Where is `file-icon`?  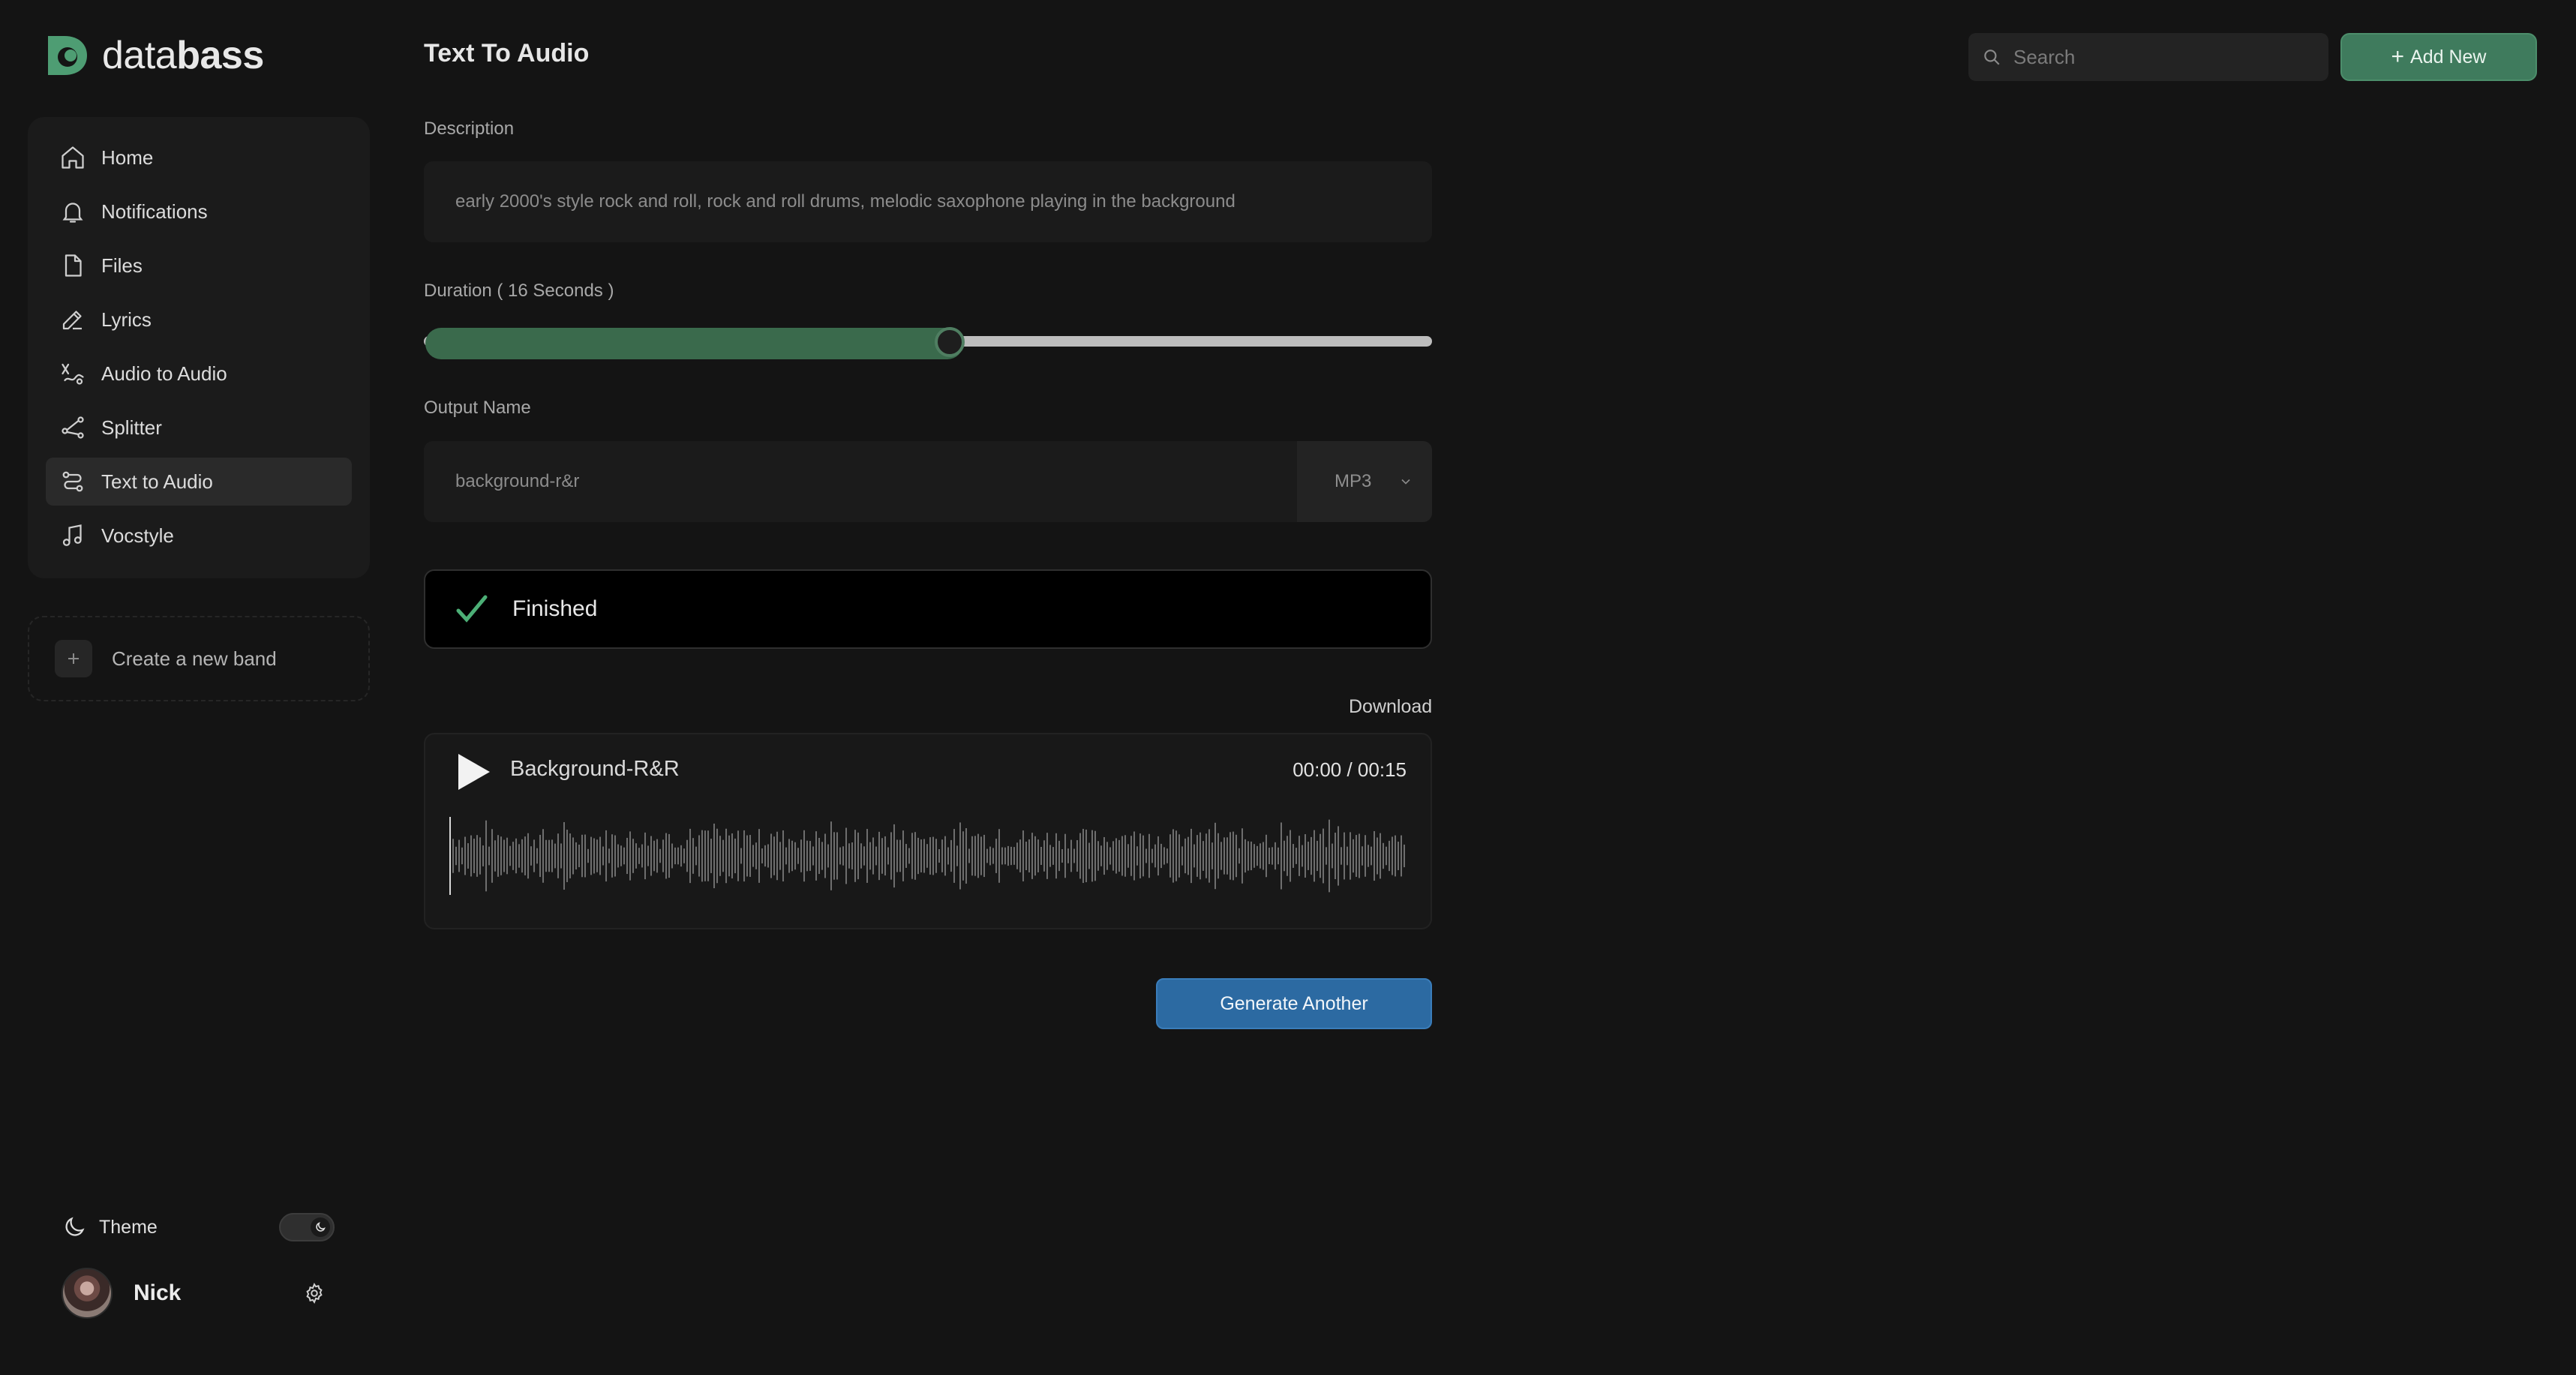
file-icon is located at coordinates (73, 265).